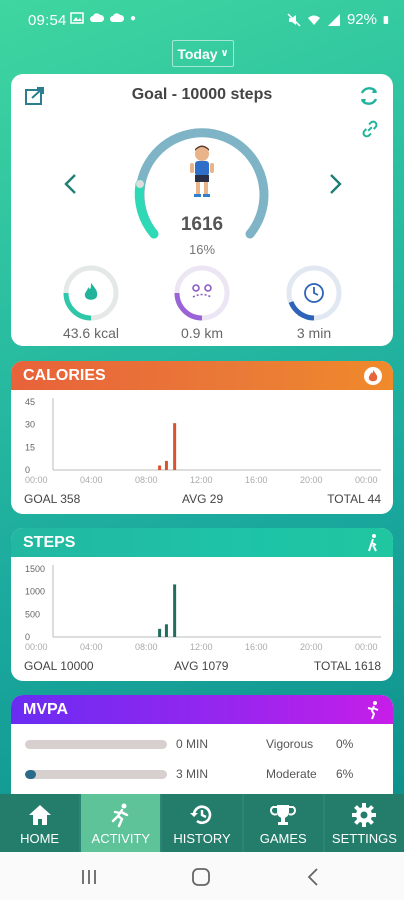 Image resolution: width=404 pixels, height=900 pixels. I want to click on distance-stat: 0.9 km, so click(202, 302).